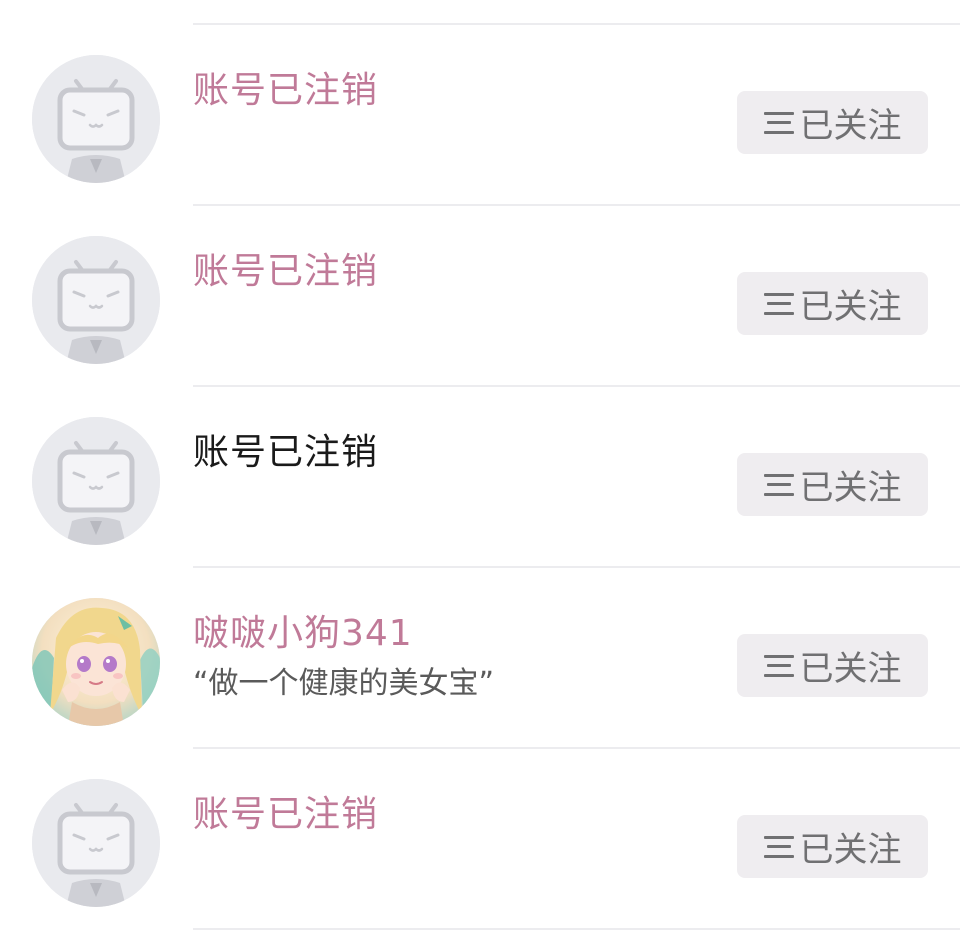  I want to click on anime-girl-avatar-icon, so click(96, 662).